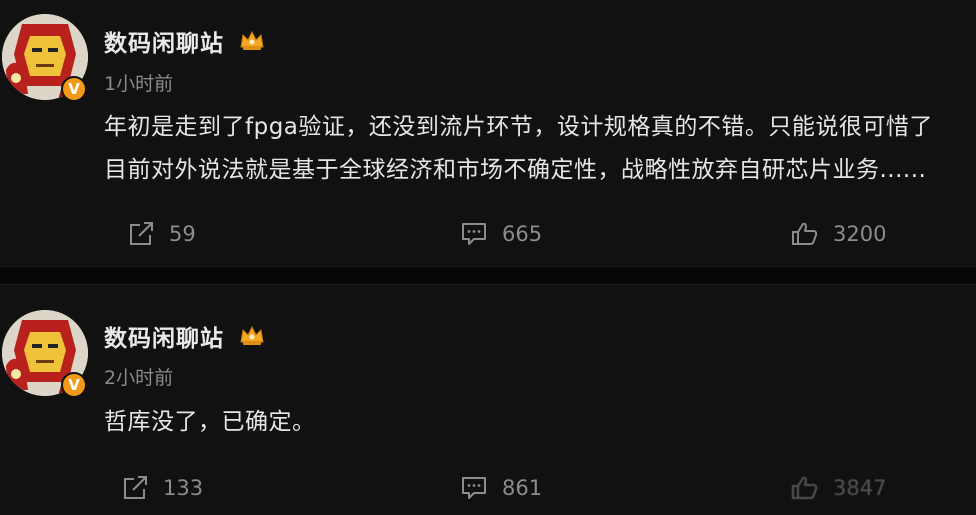 The height and width of the screenshot is (515, 976). What do you see at coordinates (488, 275) in the screenshot?
I see `post-divider` at bounding box center [488, 275].